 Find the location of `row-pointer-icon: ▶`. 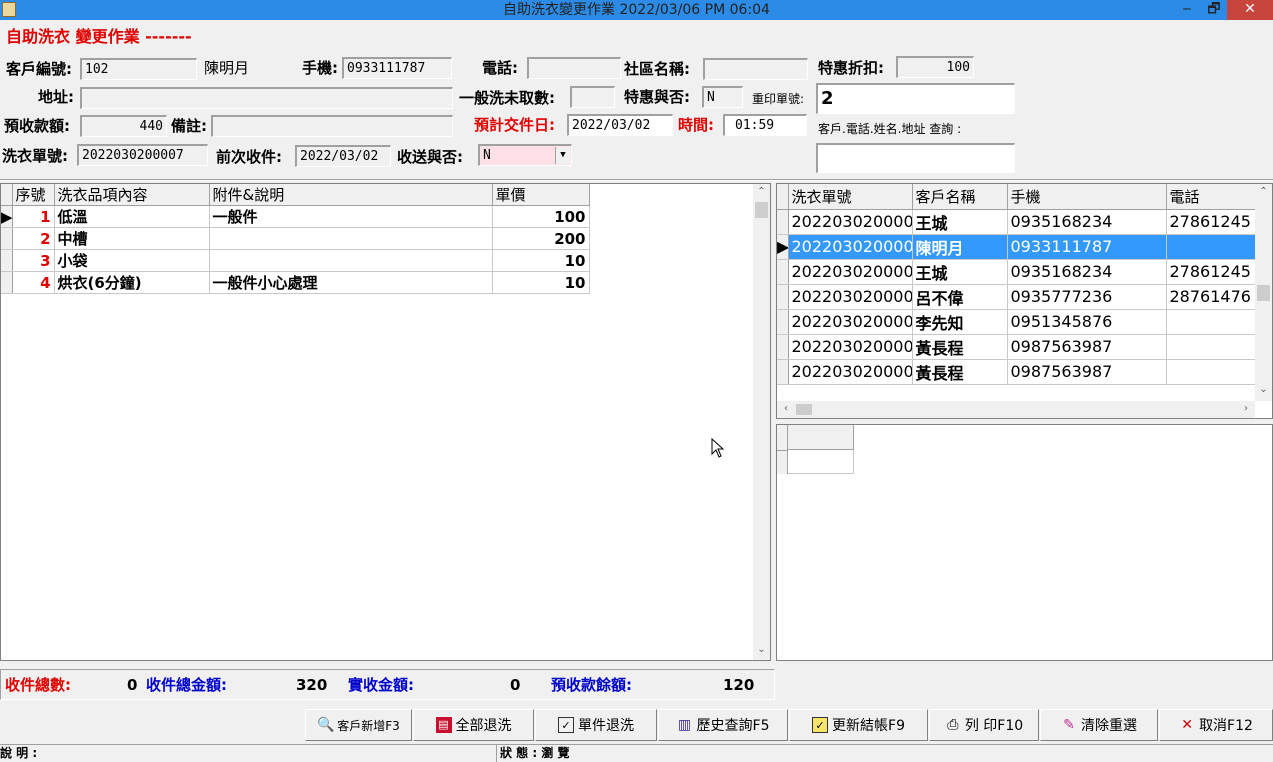

row-pointer-icon: ▶ is located at coordinates (783, 247).